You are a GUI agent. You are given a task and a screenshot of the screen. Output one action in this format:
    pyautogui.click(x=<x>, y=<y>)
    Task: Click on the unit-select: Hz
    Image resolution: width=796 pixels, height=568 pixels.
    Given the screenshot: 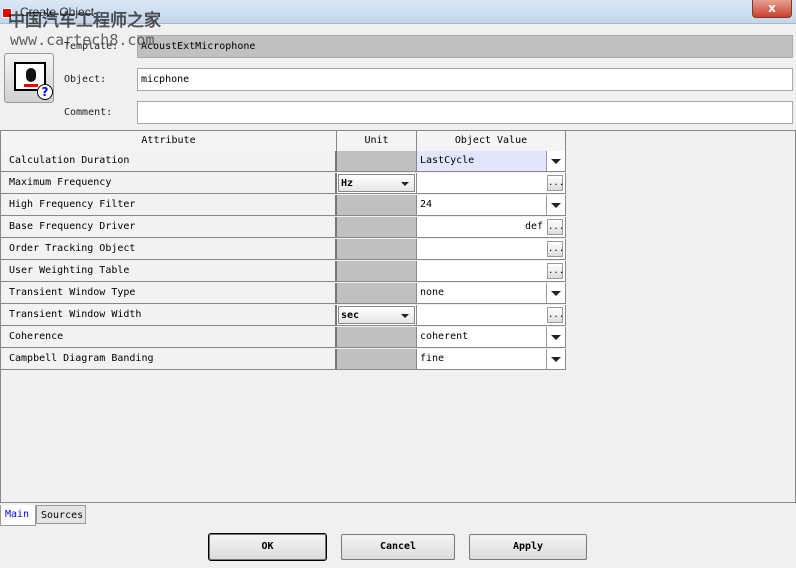 What is the action you would take?
    pyautogui.click(x=376, y=183)
    